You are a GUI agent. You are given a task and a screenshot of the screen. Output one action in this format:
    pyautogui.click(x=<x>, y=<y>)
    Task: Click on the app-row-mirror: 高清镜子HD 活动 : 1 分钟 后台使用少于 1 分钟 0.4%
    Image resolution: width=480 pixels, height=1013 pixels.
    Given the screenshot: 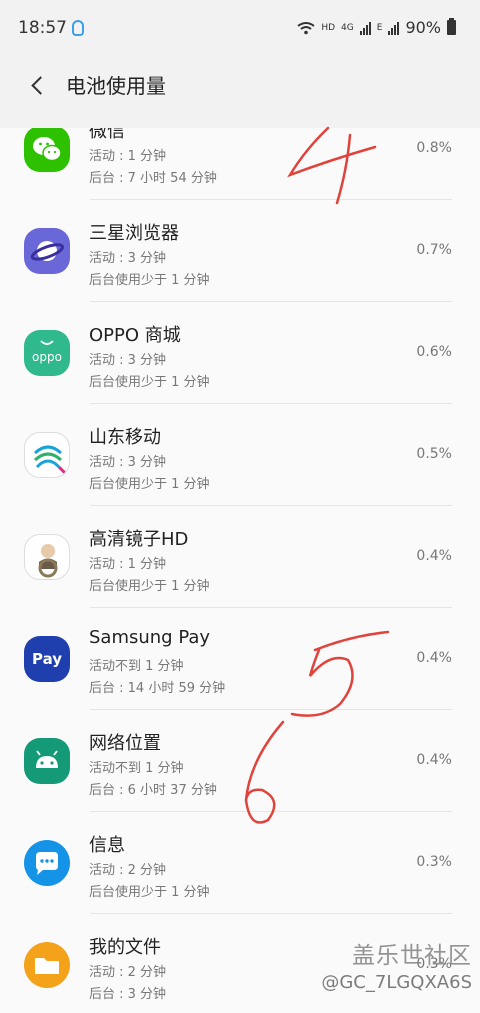 What is the action you would take?
    pyautogui.click(x=240, y=557)
    